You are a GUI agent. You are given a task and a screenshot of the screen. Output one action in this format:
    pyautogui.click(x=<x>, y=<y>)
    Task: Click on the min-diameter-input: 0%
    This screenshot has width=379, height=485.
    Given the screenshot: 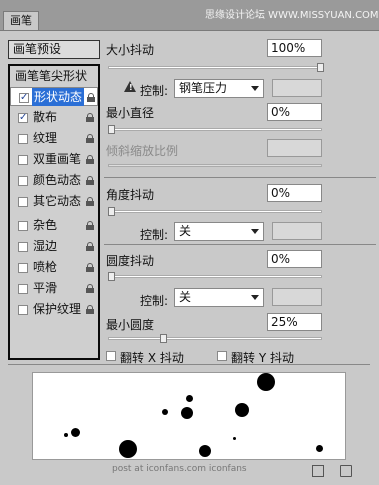 What is the action you would take?
    pyautogui.click(x=294, y=112)
    